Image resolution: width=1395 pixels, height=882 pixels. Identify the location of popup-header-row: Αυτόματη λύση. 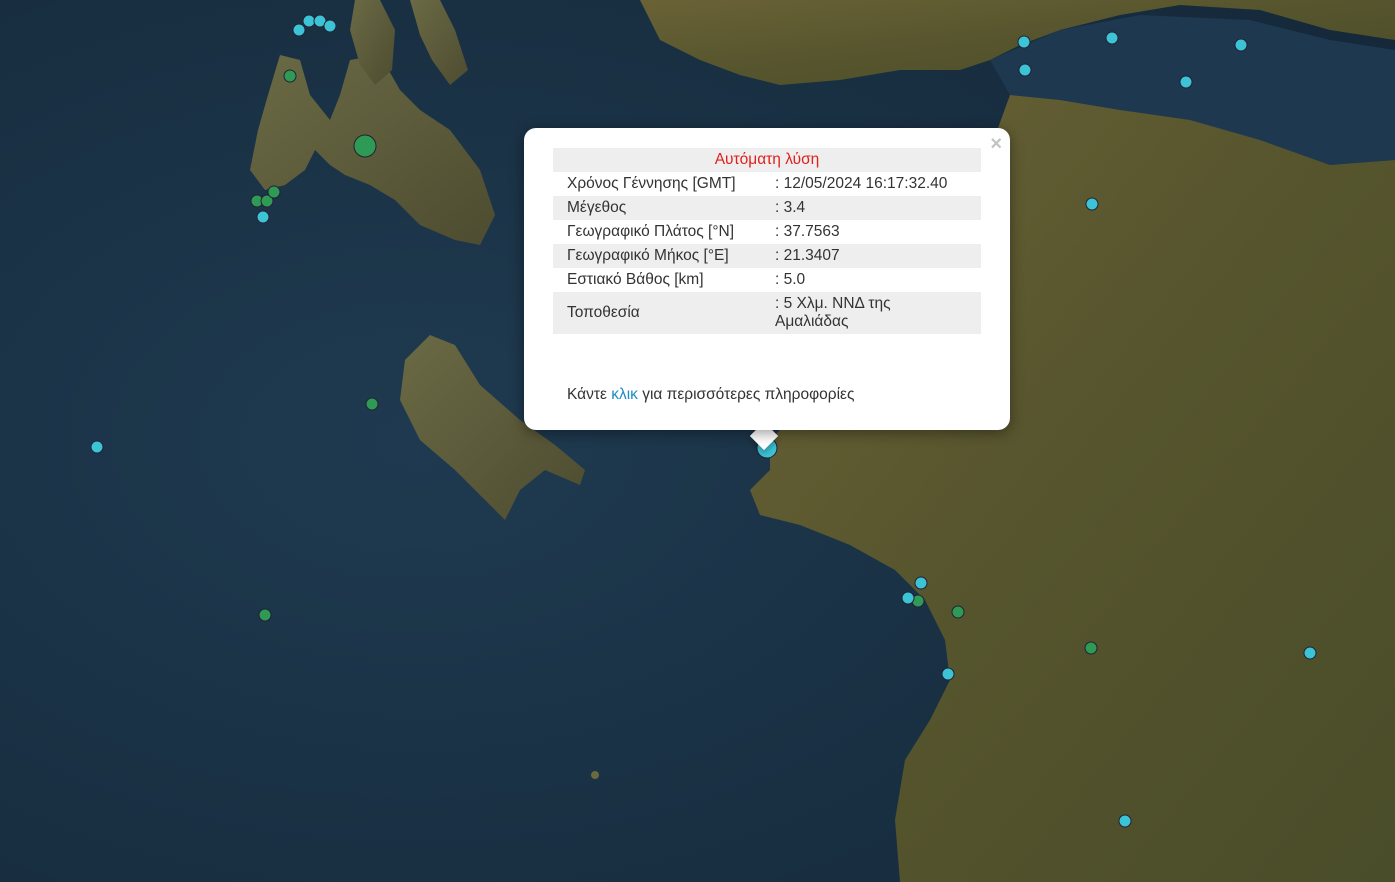
(767, 160).